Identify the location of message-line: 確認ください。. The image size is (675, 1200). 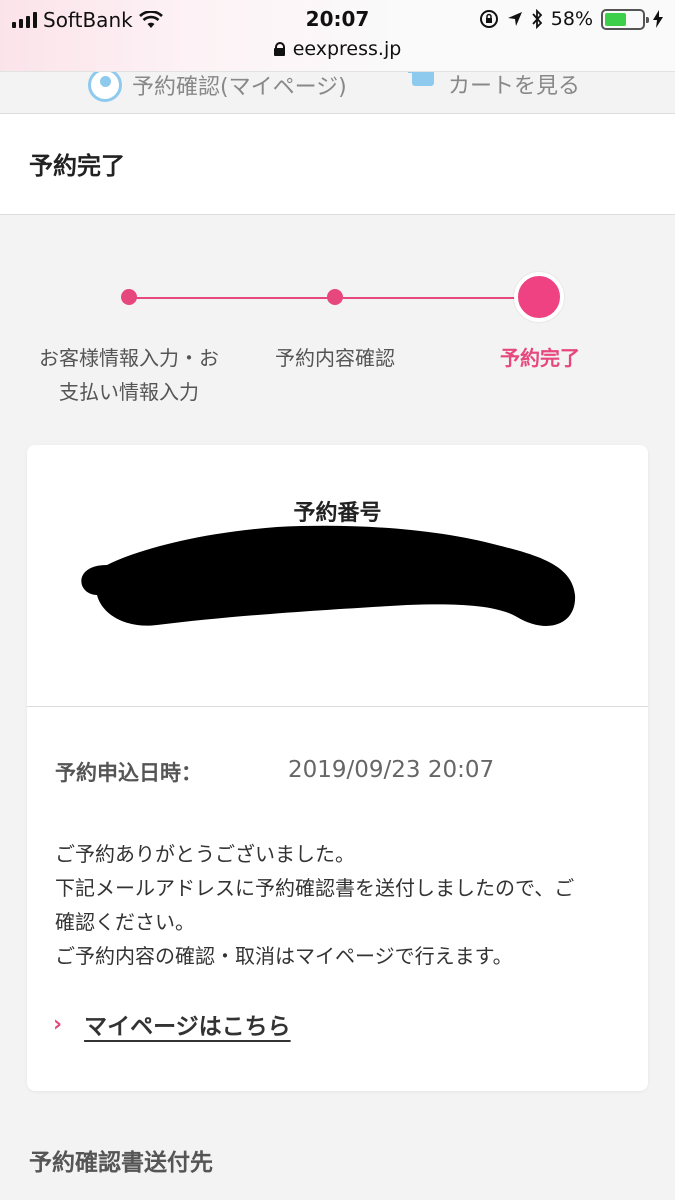
(125, 922).